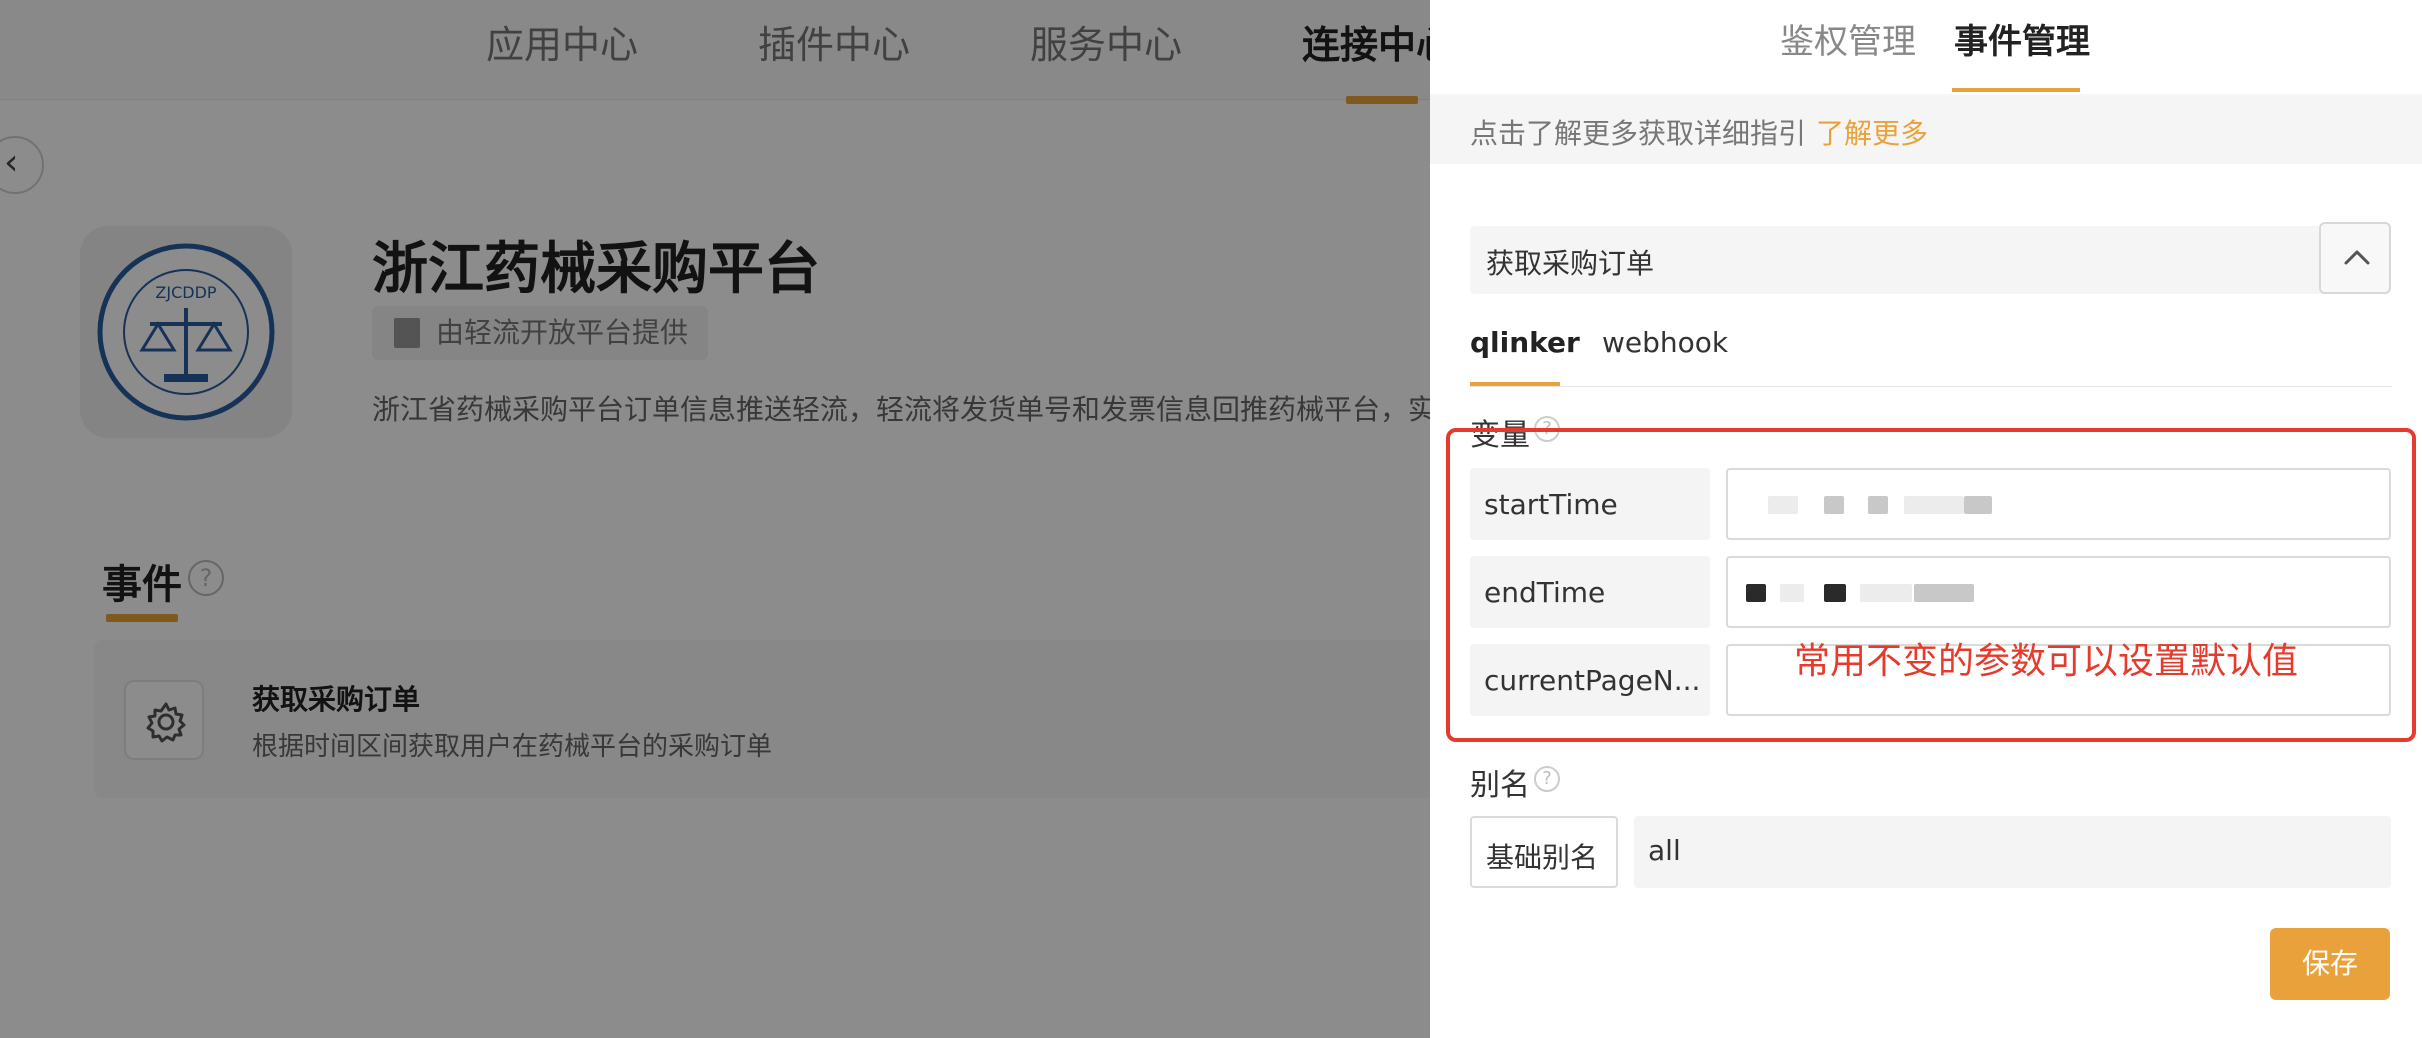  Describe the element at coordinates (1931, 386) in the screenshot. I see `subtab-divider` at that location.